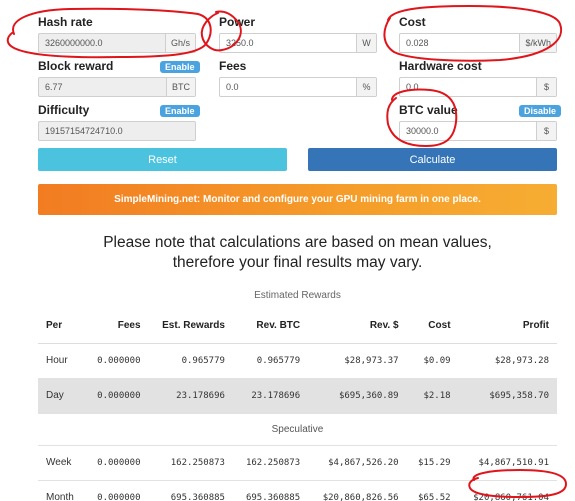 This screenshot has width=575, height=501. I want to click on rev-btc-cell: 695.360885, so click(270, 490).